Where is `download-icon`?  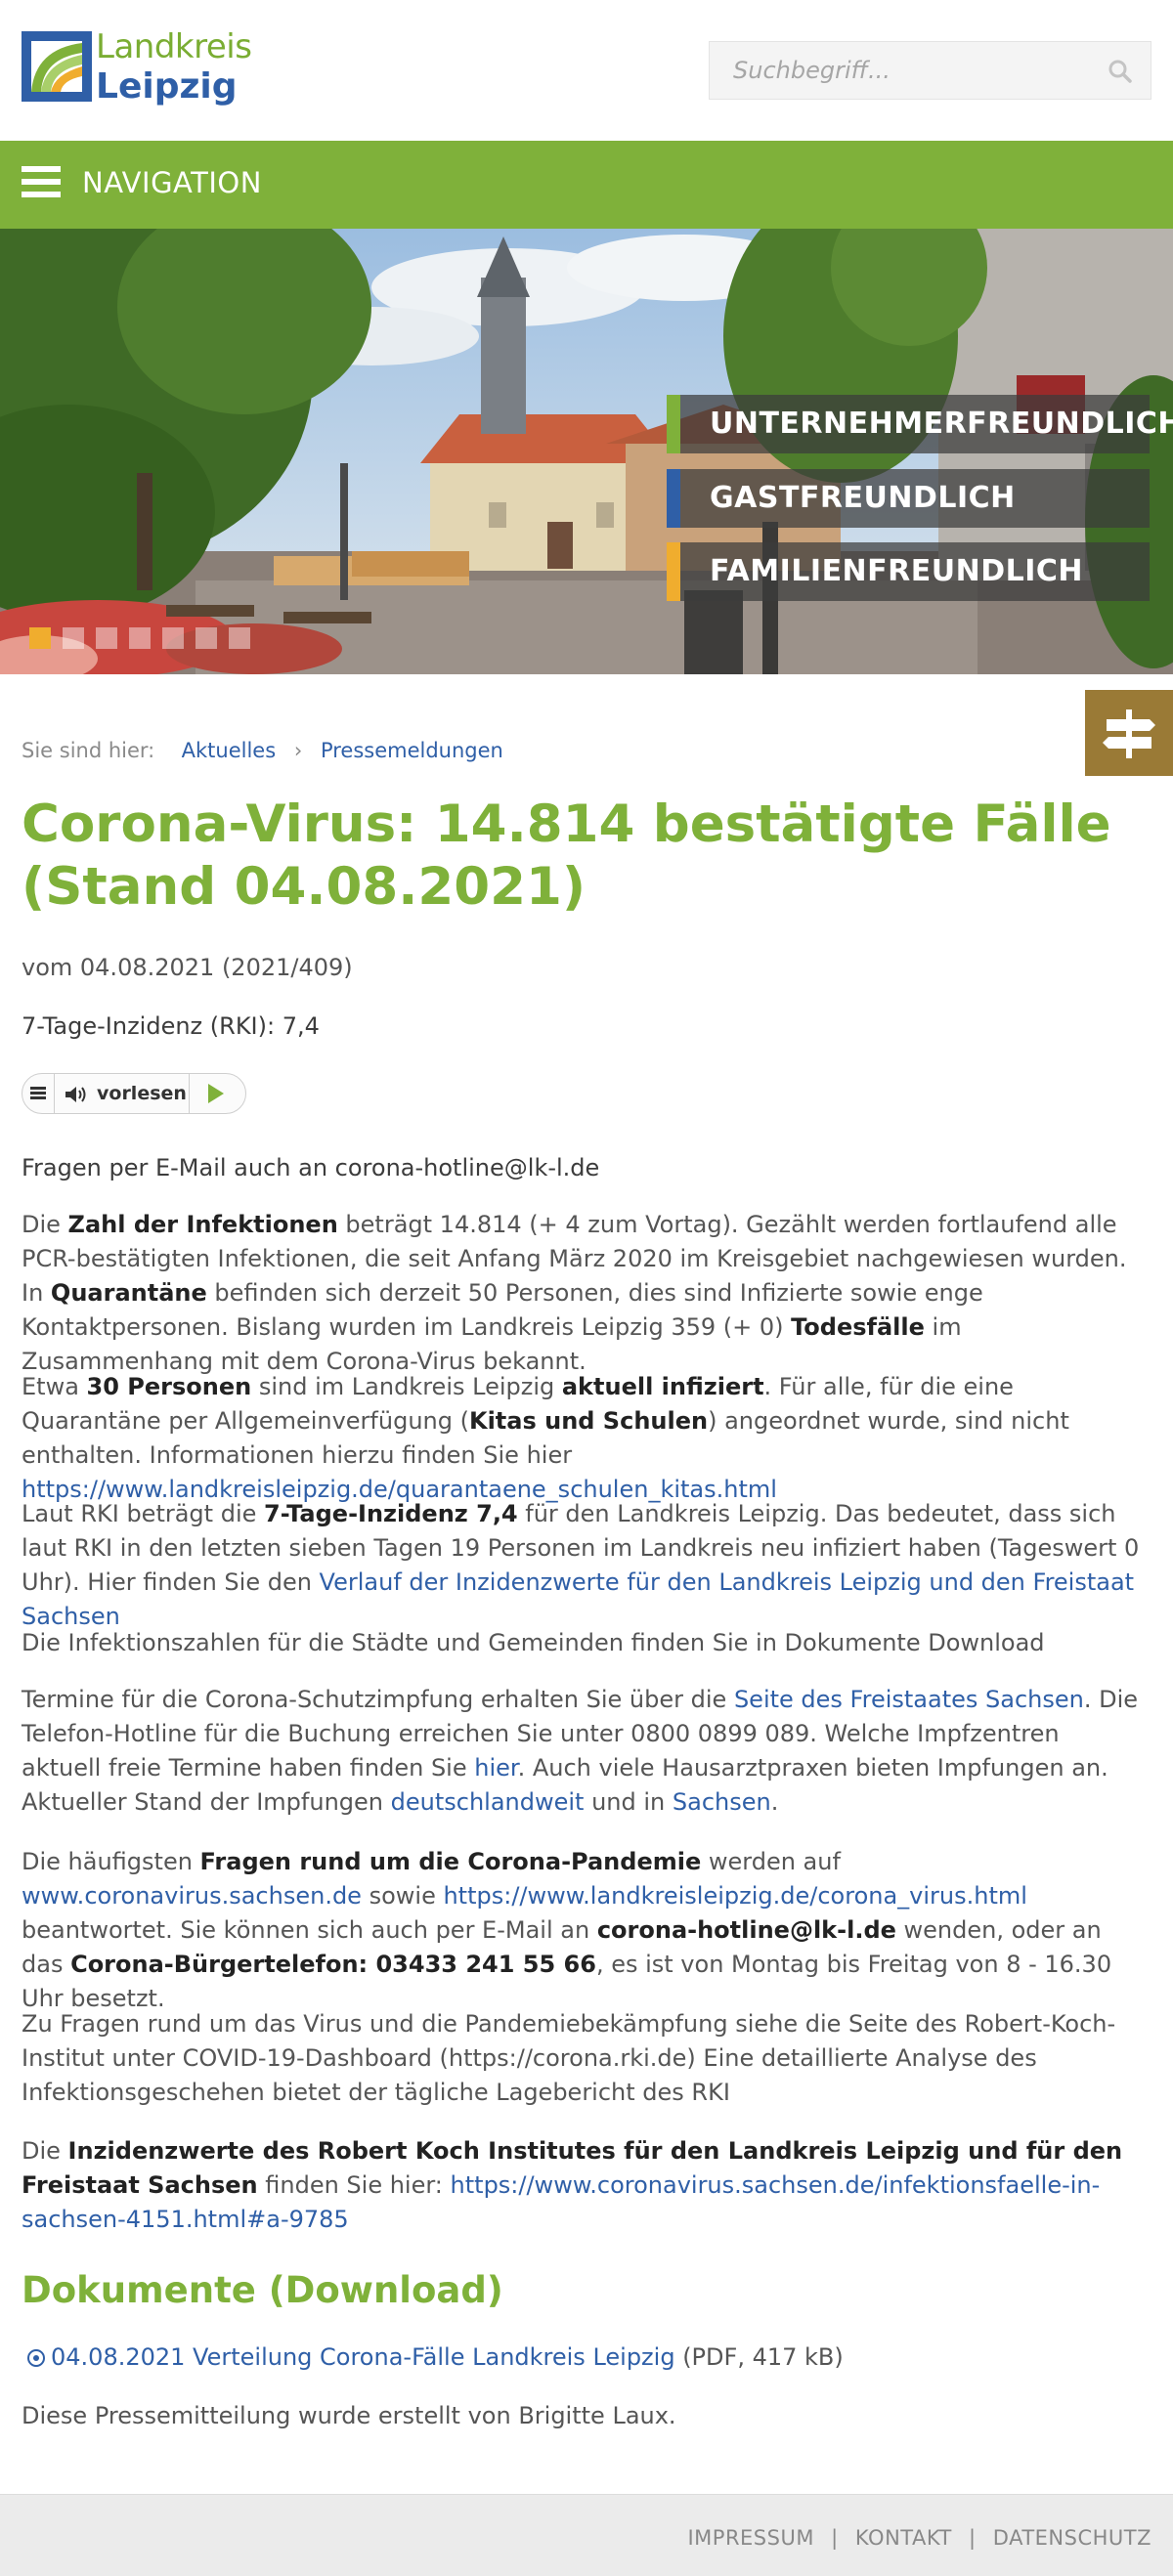
download-icon is located at coordinates (36, 2358).